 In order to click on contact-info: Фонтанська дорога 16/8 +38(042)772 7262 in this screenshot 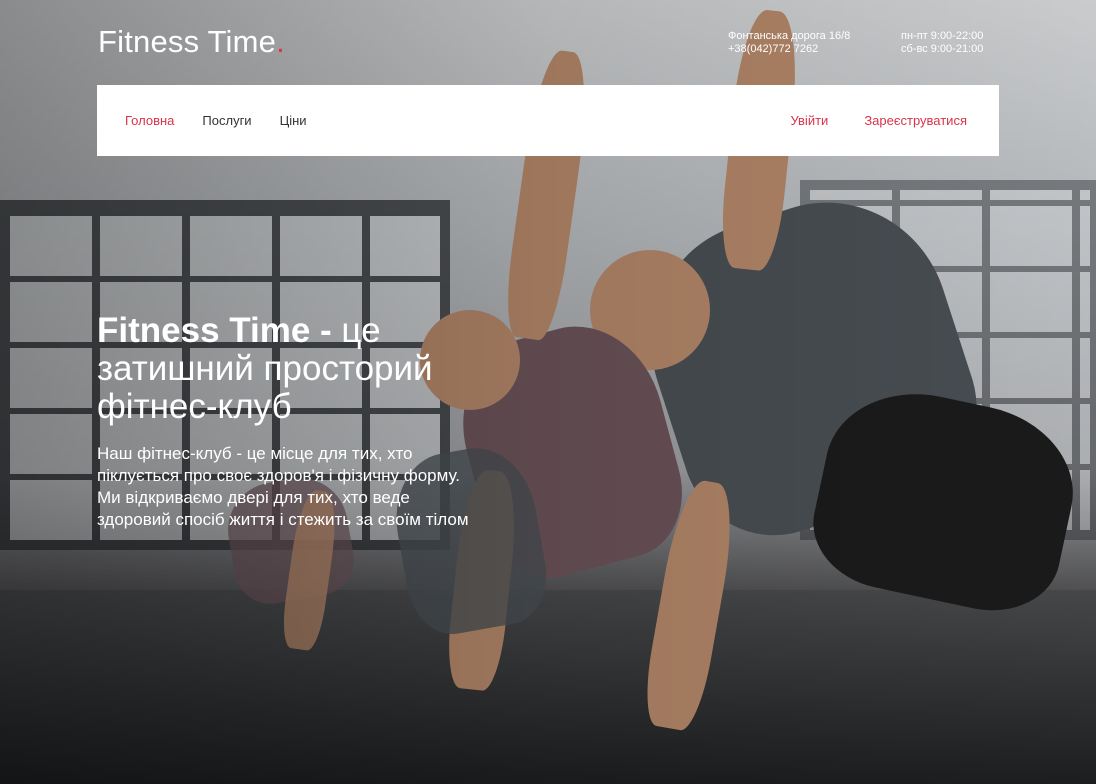, I will do `click(789, 43)`.